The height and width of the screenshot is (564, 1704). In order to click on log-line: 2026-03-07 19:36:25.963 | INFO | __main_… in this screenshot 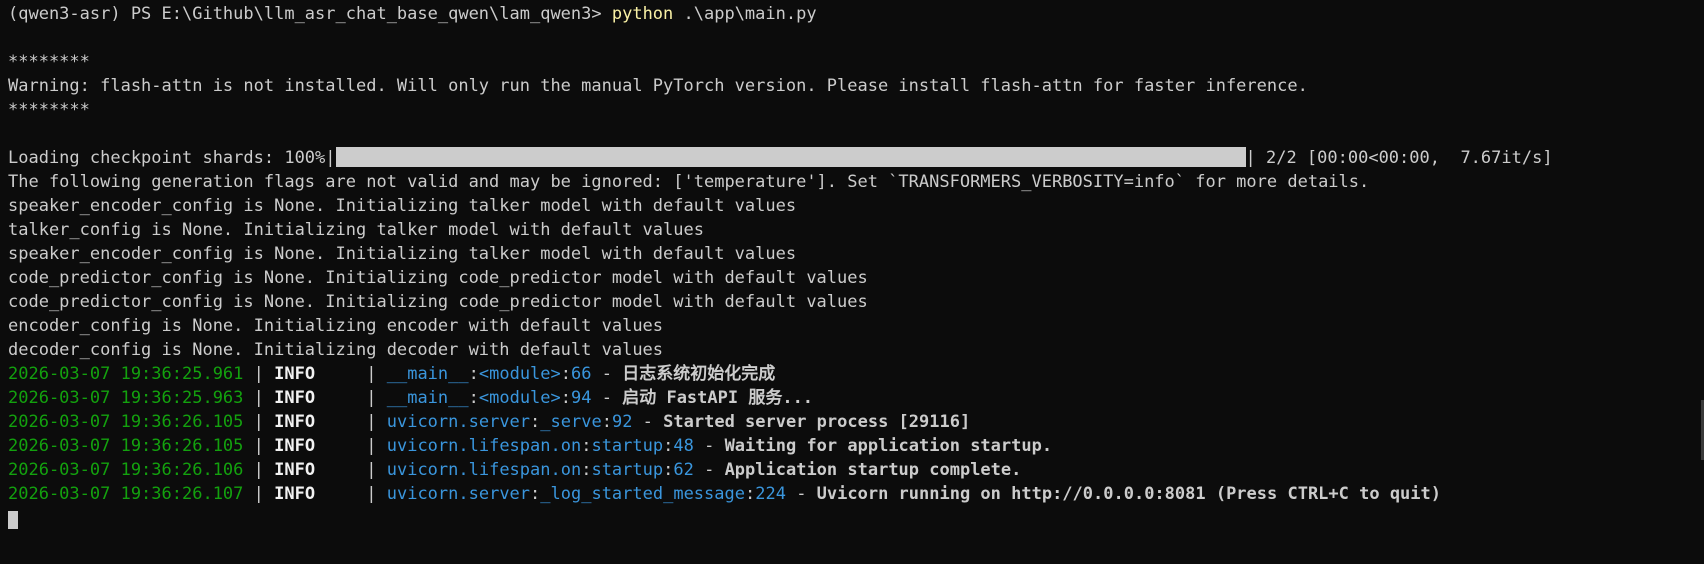, I will do `click(856, 398)`.